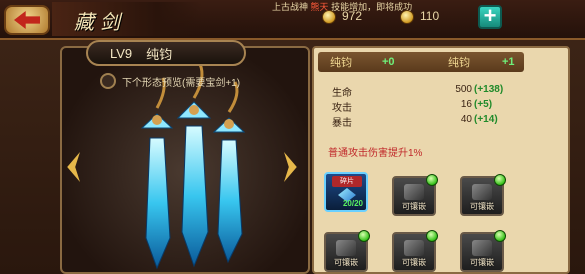 This screenshot has height=274, width=585. I want to click on stat-value: 16, so click(466, 104).